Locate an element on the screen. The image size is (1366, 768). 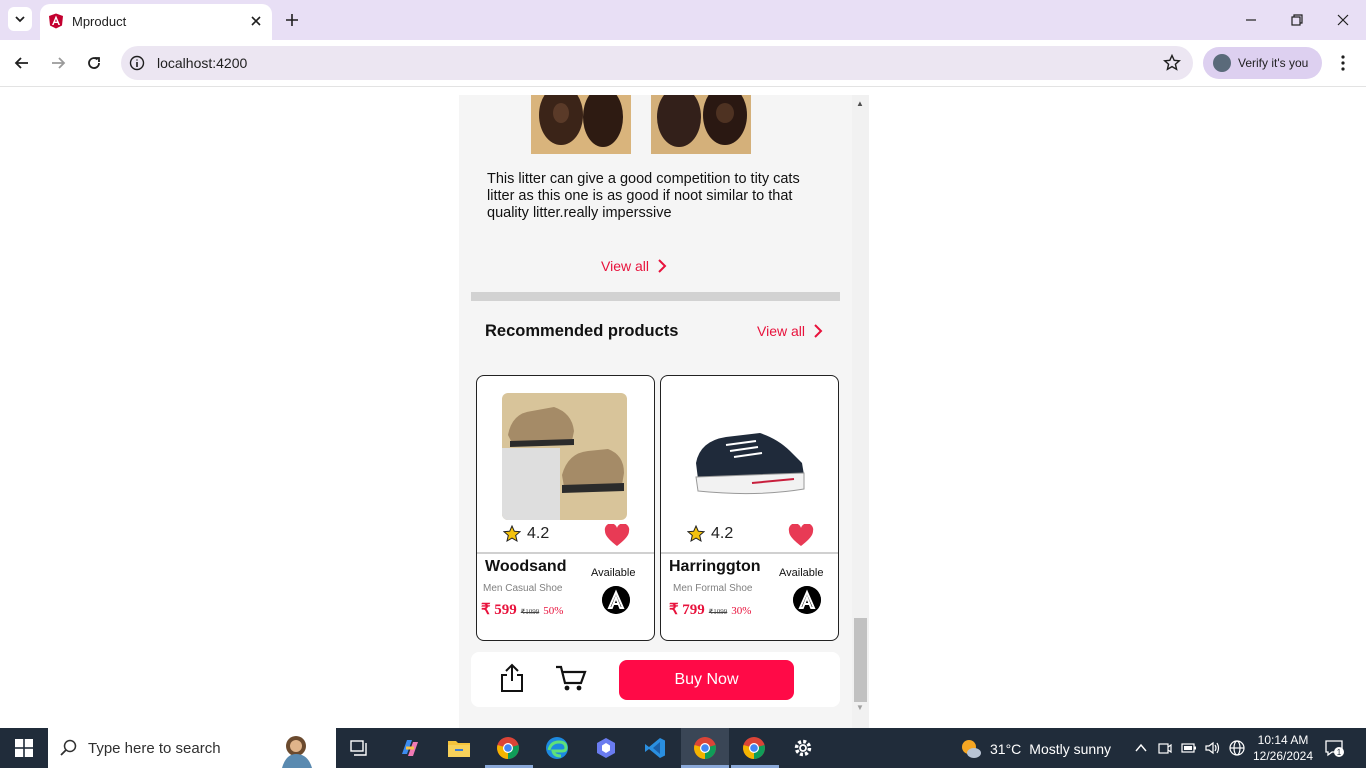
page-scrollbar: ▲ ▼ is located at coordinates (860, 411).